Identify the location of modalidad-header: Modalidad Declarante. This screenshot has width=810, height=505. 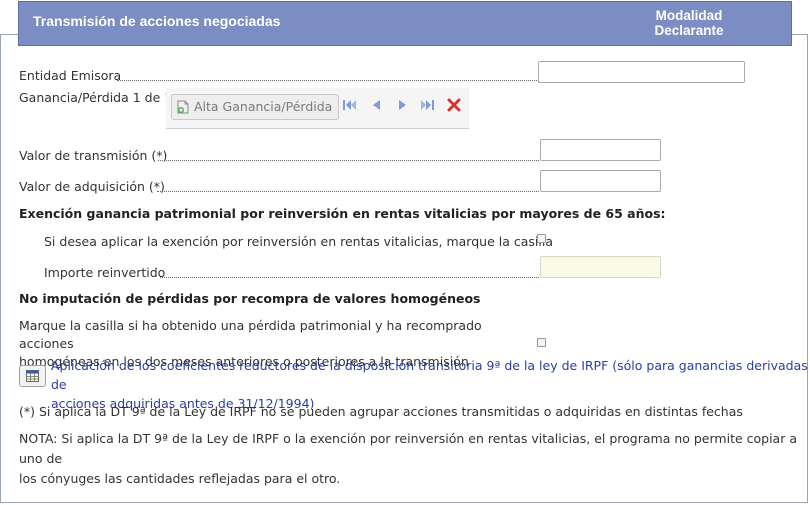
(689, 23).